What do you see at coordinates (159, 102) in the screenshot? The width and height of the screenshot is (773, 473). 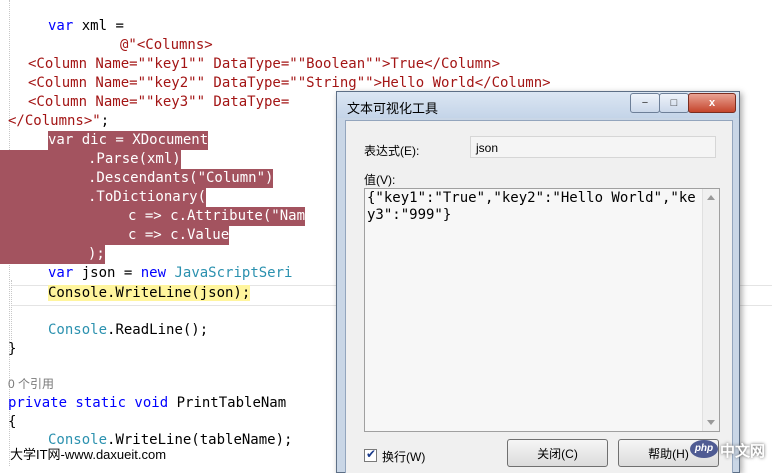 I see `code-line: <Column Name=""key3"" DataType=` at bounding box center [159, 102].